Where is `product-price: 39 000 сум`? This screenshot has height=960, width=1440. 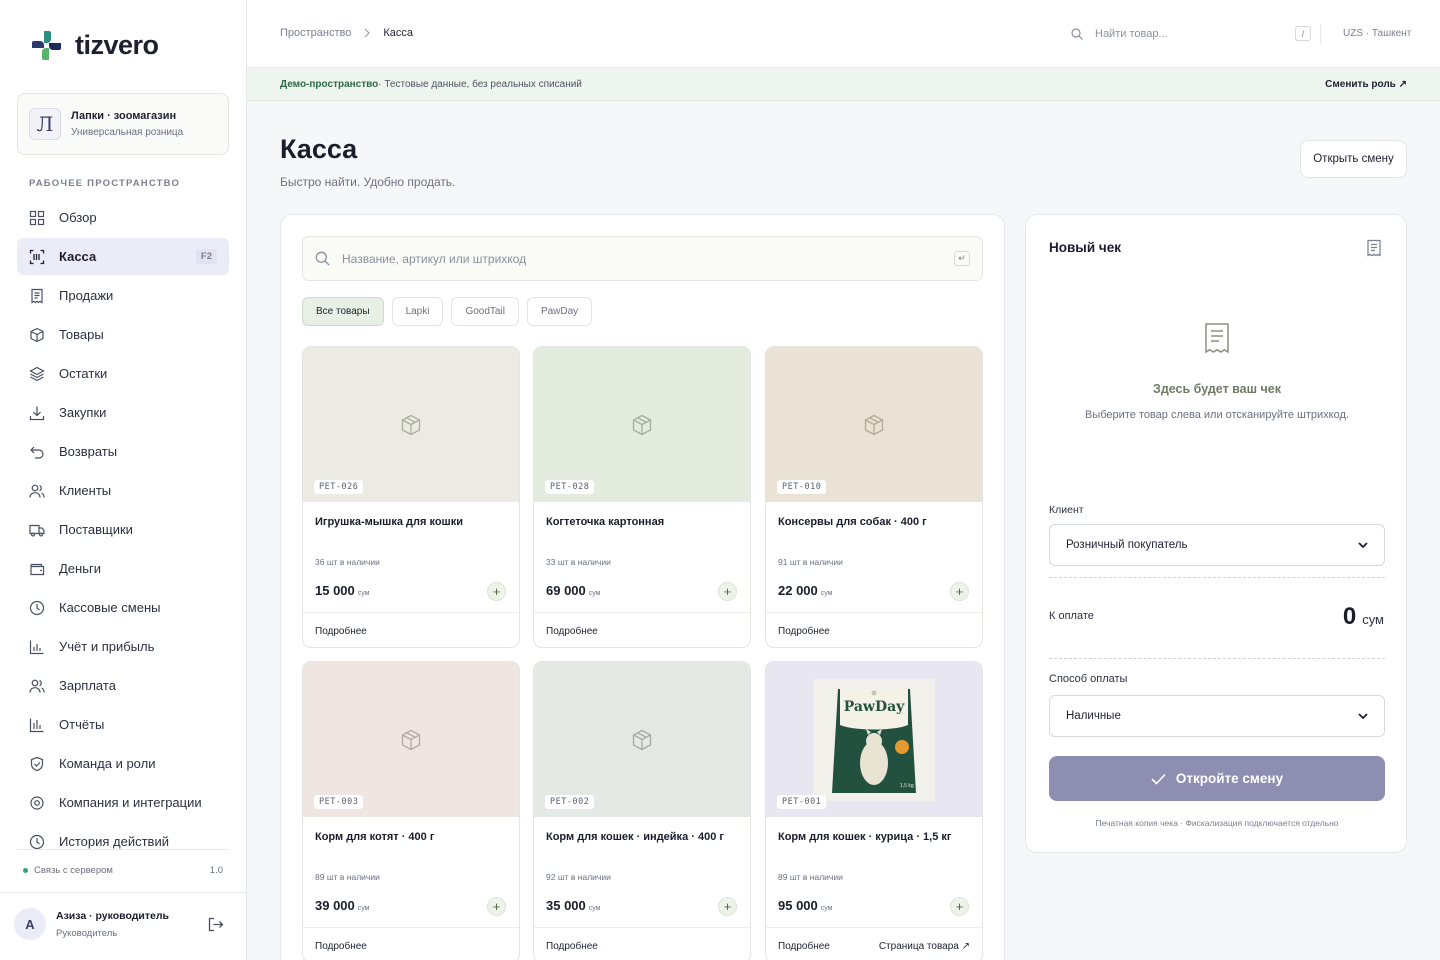 product-price: 39 000 сум is located at coordinates (342, 905).